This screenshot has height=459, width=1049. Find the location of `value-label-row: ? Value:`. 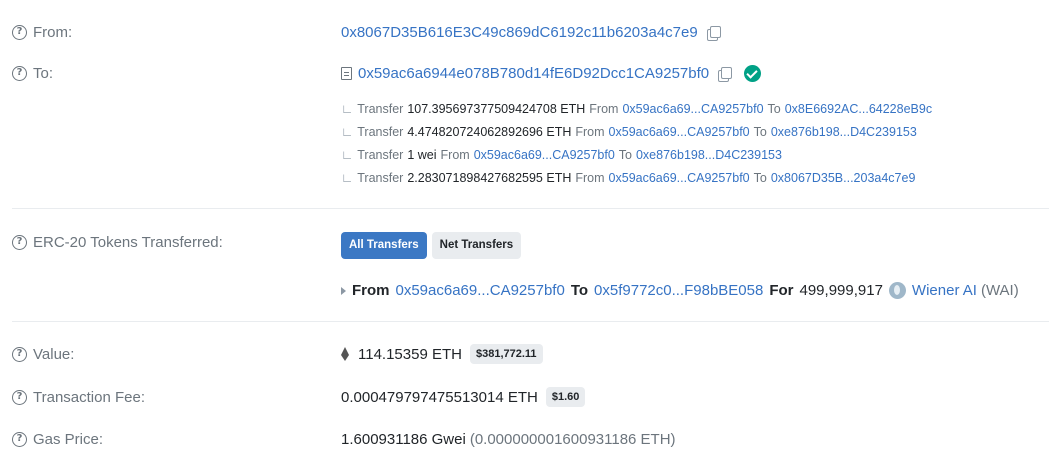

value-label-row: ? Value: is located at coordinates (43, 354).